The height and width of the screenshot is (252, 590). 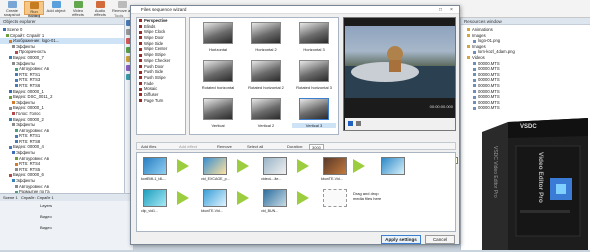 I want to click on thumbnail-label: Rotated horizontal, so click(x=218, y=87).